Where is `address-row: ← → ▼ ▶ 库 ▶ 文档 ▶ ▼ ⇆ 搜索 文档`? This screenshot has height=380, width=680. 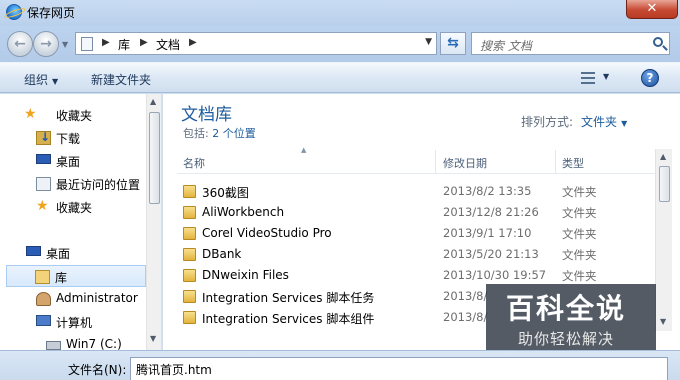
address-row: ← → ▼ ▶ 库 ▶ 文档 ▶ ▼ ⇆ 搜索 文档 is located at coordinates (340, 44).